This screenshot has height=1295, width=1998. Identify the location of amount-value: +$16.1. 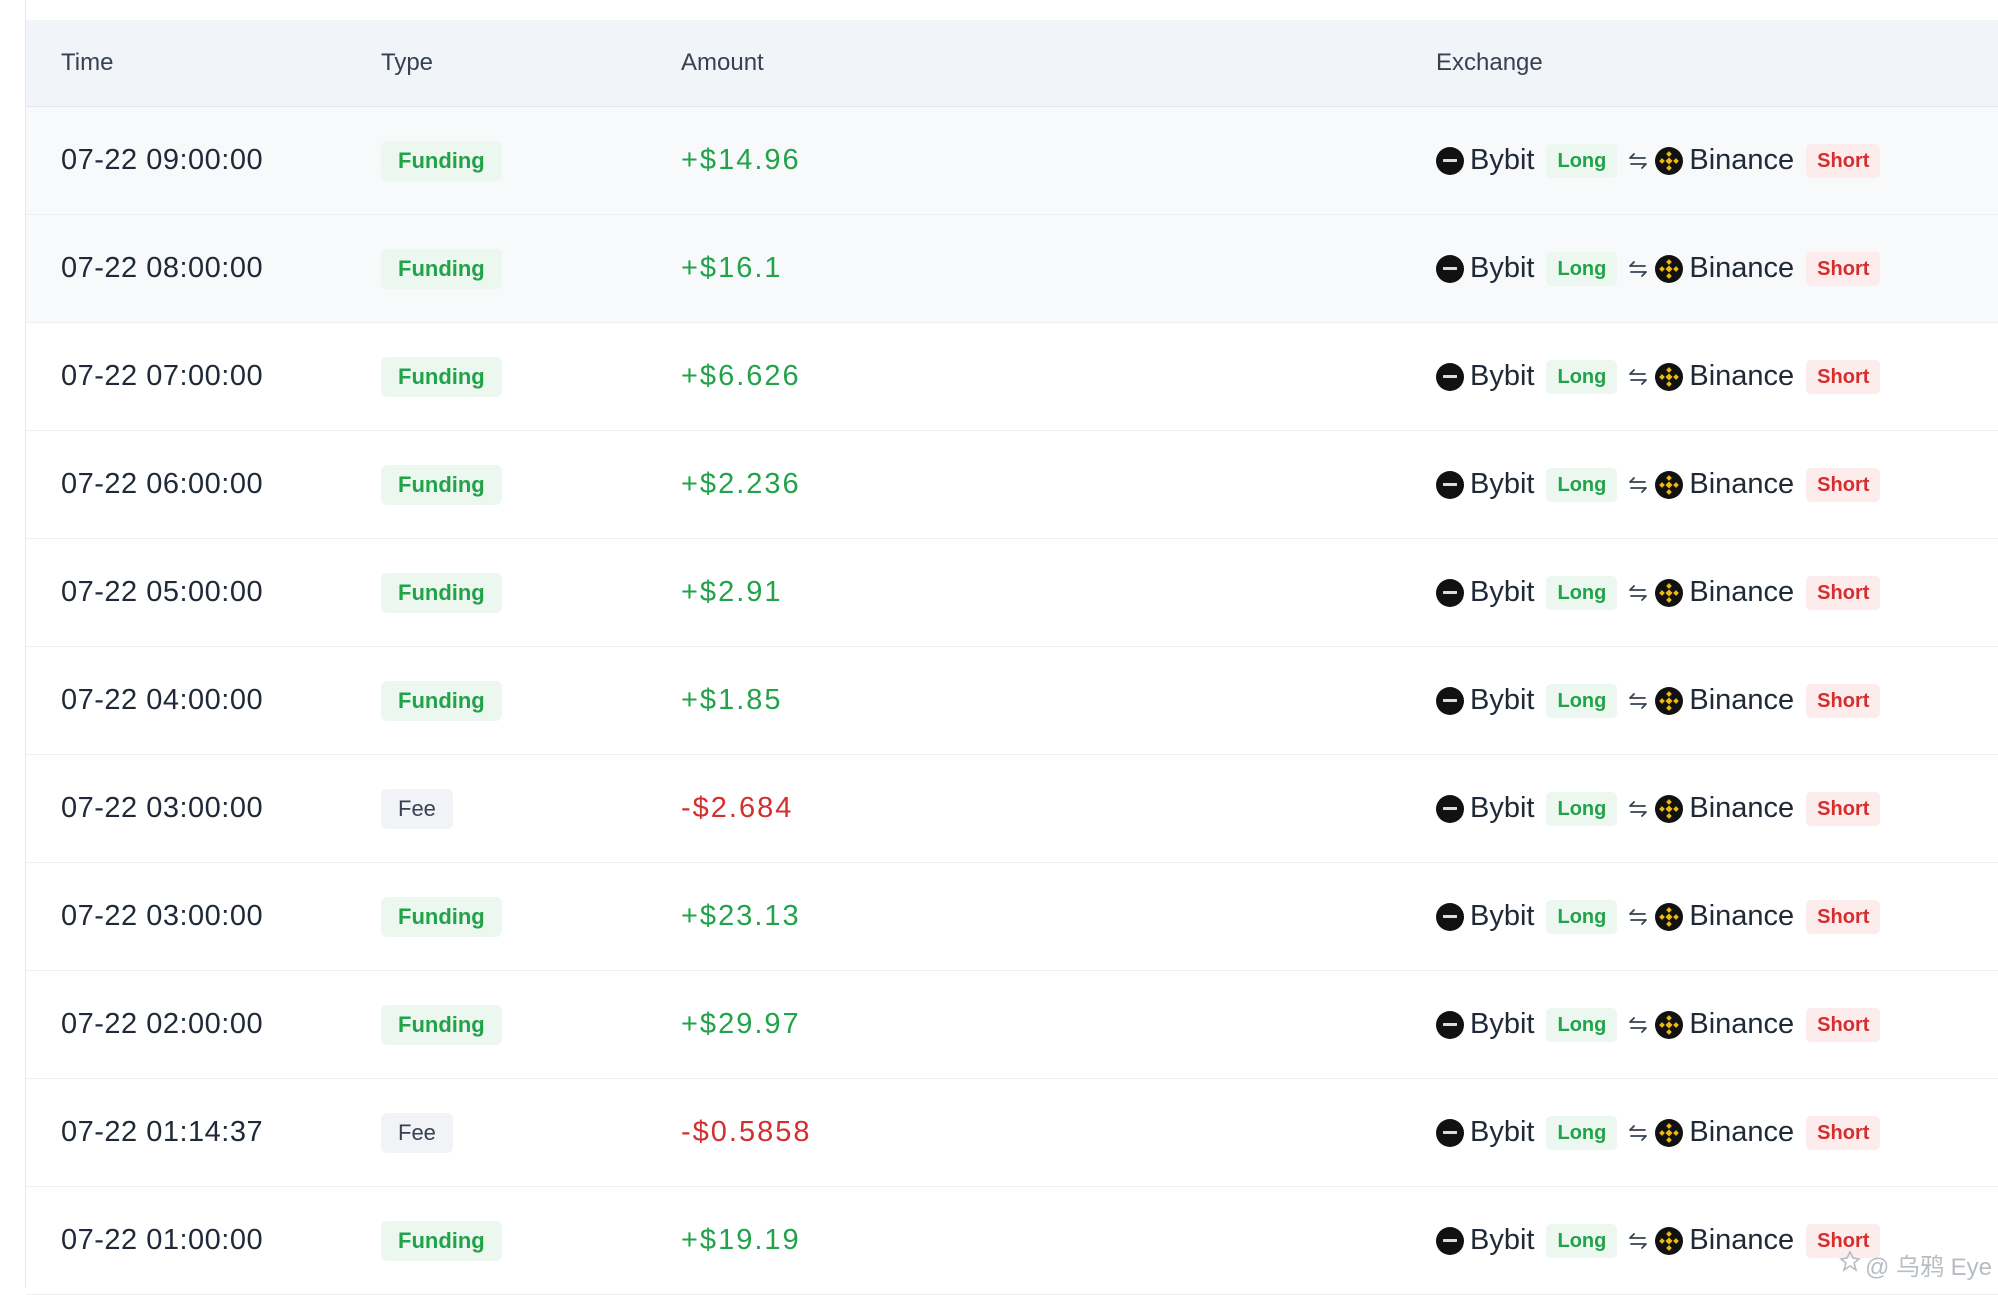
(732, 268).